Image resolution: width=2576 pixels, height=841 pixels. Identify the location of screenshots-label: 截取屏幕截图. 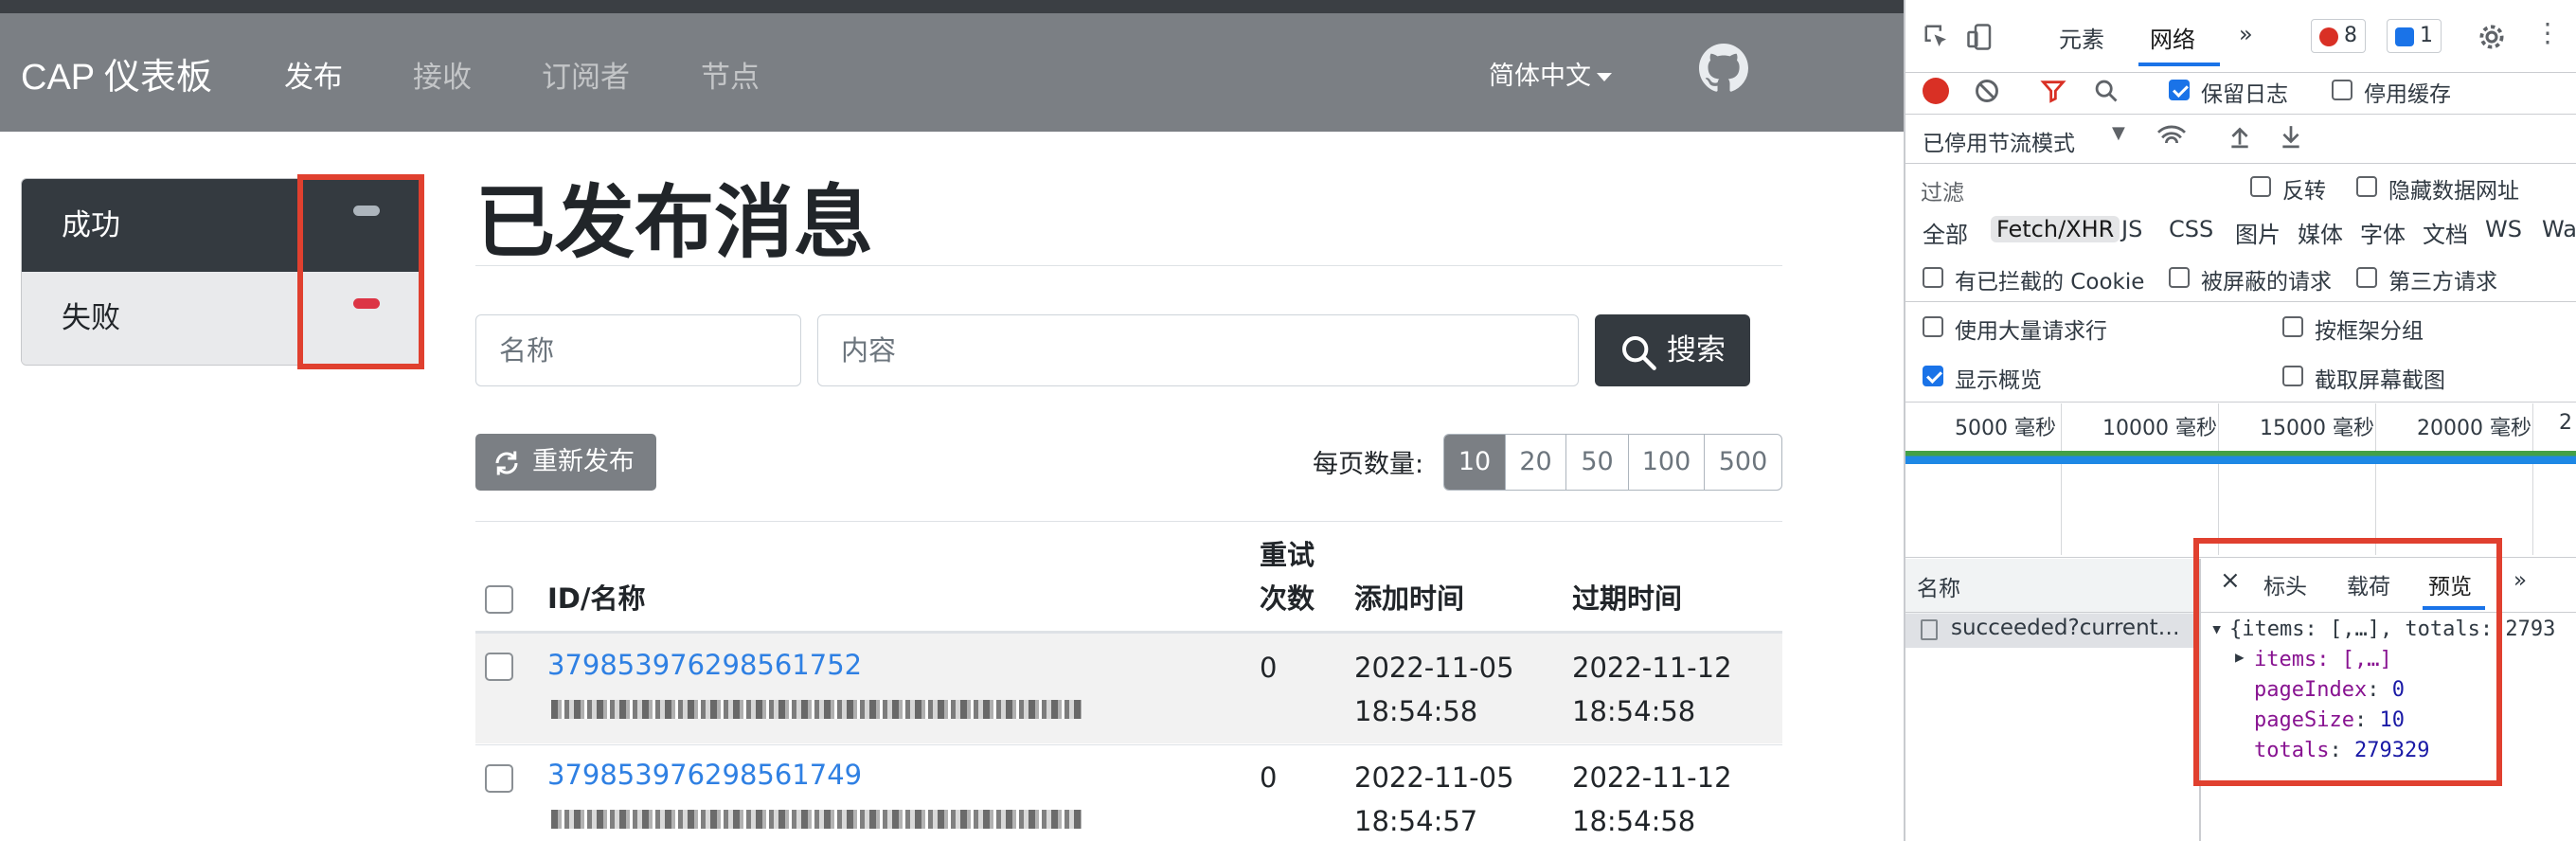
(2380, 380).